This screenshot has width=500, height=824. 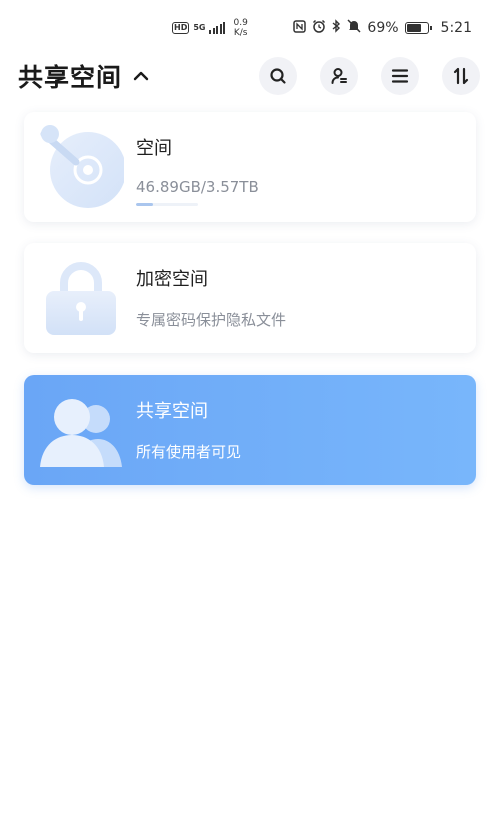 I want to click on card-title: 共享空间, so click(x=172, y=411).